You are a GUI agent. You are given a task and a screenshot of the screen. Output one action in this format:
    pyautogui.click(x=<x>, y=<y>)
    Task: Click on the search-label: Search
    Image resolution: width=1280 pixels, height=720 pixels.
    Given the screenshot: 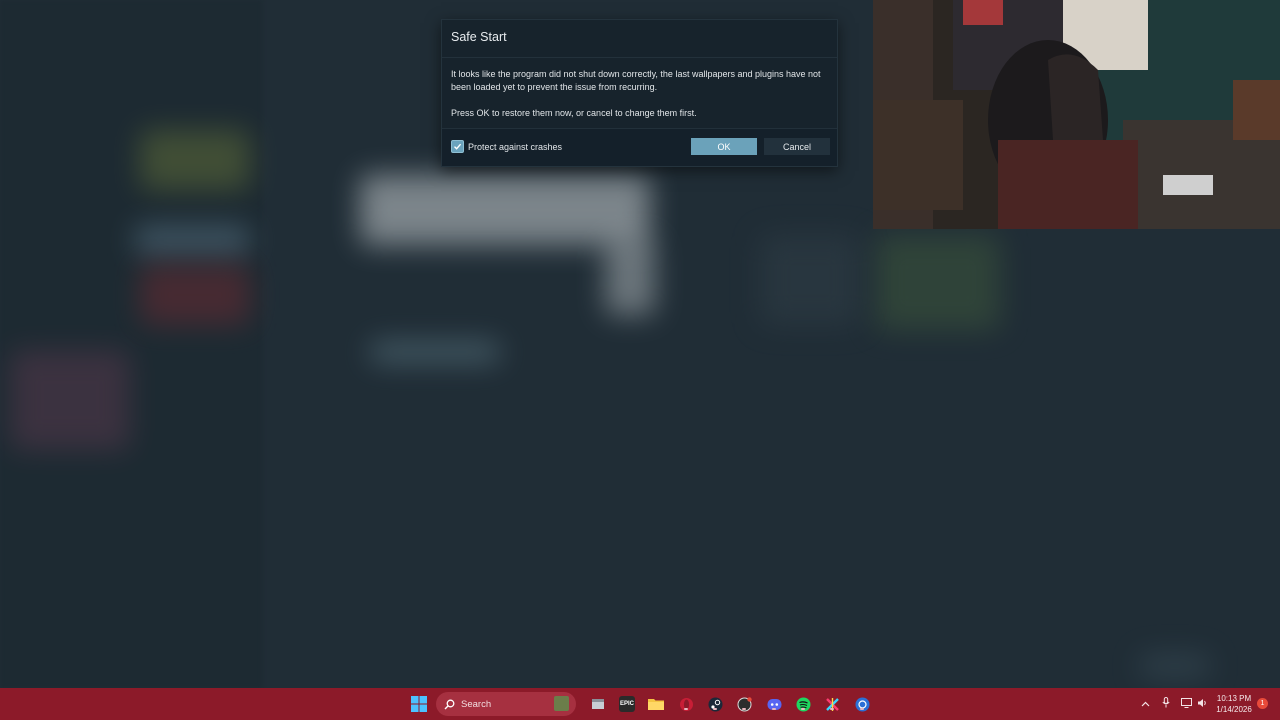 What is the action you would take?
    pyautogui.click(x=476, y=704)
    